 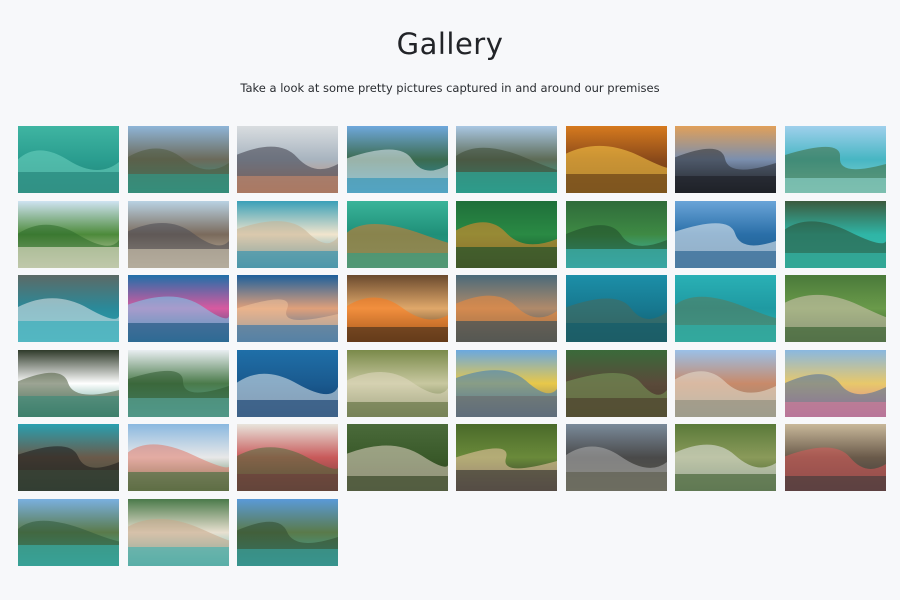 I want to click on photo-palm-sunset, so click(x=725, y=159).